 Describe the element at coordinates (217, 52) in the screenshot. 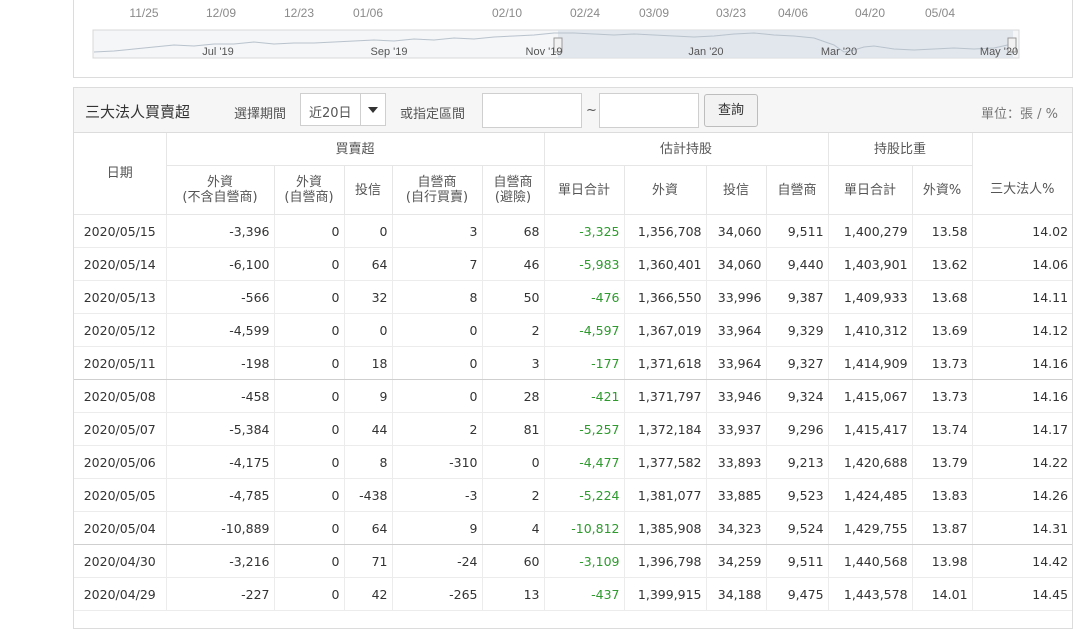

I see `navigator-tick: Jul '19` at that location.